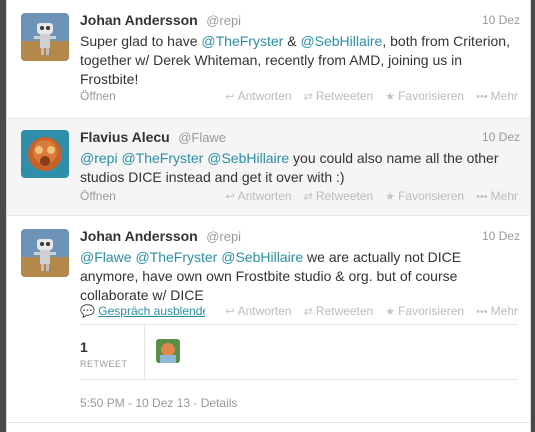 This screenshot has width=535, height=432. I want to click on retweeter-avatar, so click(168, 351).